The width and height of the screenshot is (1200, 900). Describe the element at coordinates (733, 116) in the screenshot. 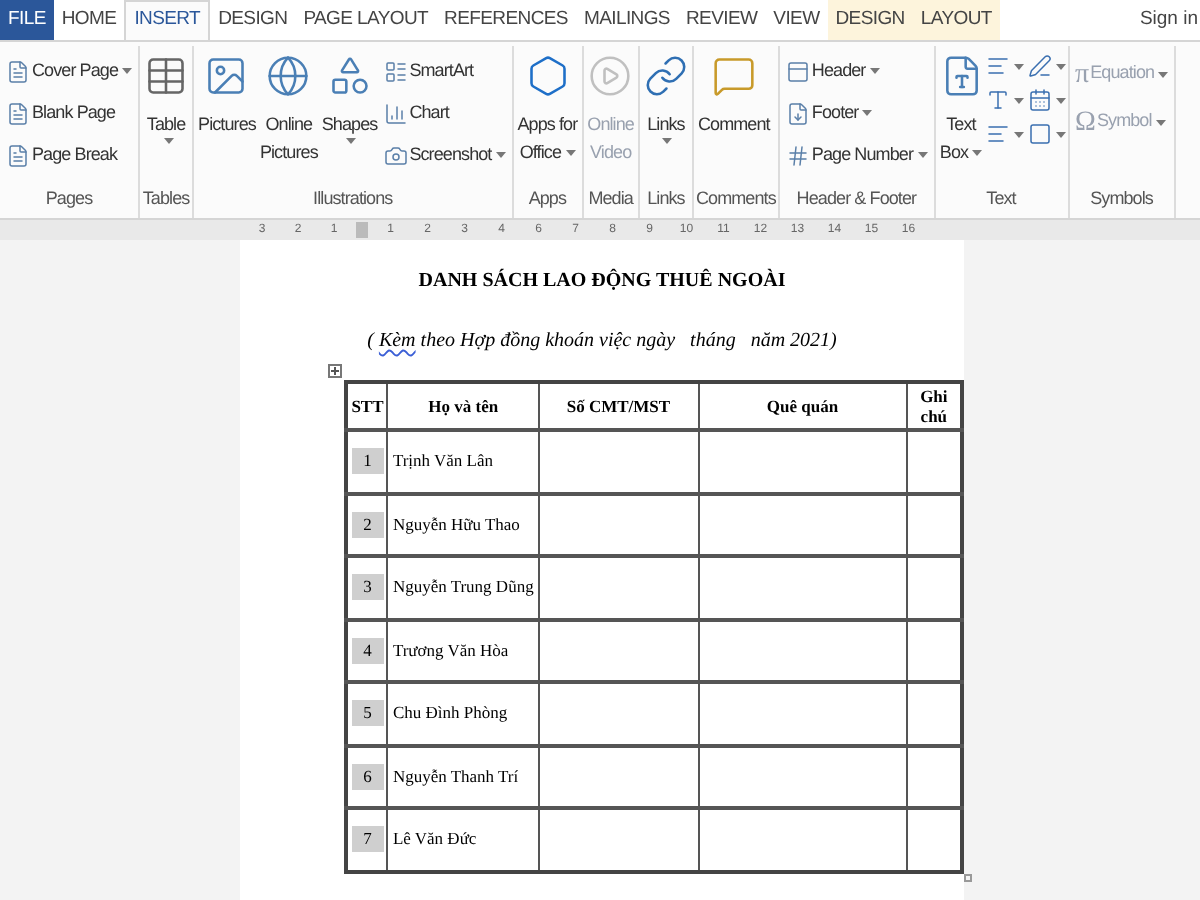

I see `ribbon-button: Comment` at that location.